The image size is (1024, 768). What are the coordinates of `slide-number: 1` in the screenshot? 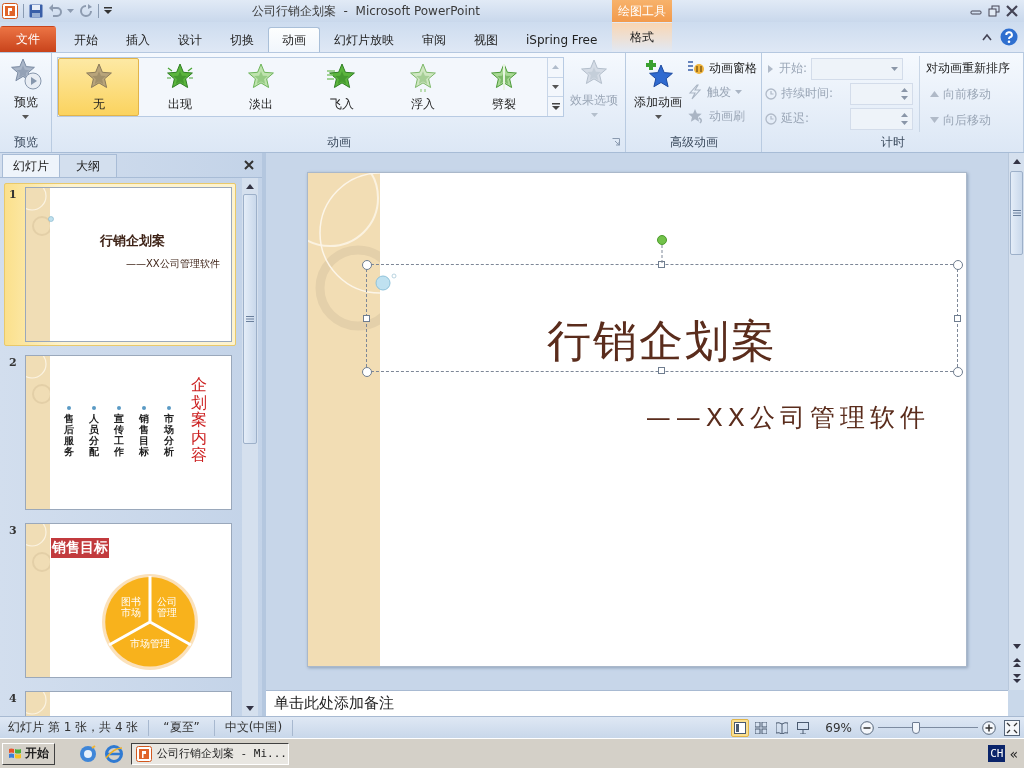 It's located at (13, 195).